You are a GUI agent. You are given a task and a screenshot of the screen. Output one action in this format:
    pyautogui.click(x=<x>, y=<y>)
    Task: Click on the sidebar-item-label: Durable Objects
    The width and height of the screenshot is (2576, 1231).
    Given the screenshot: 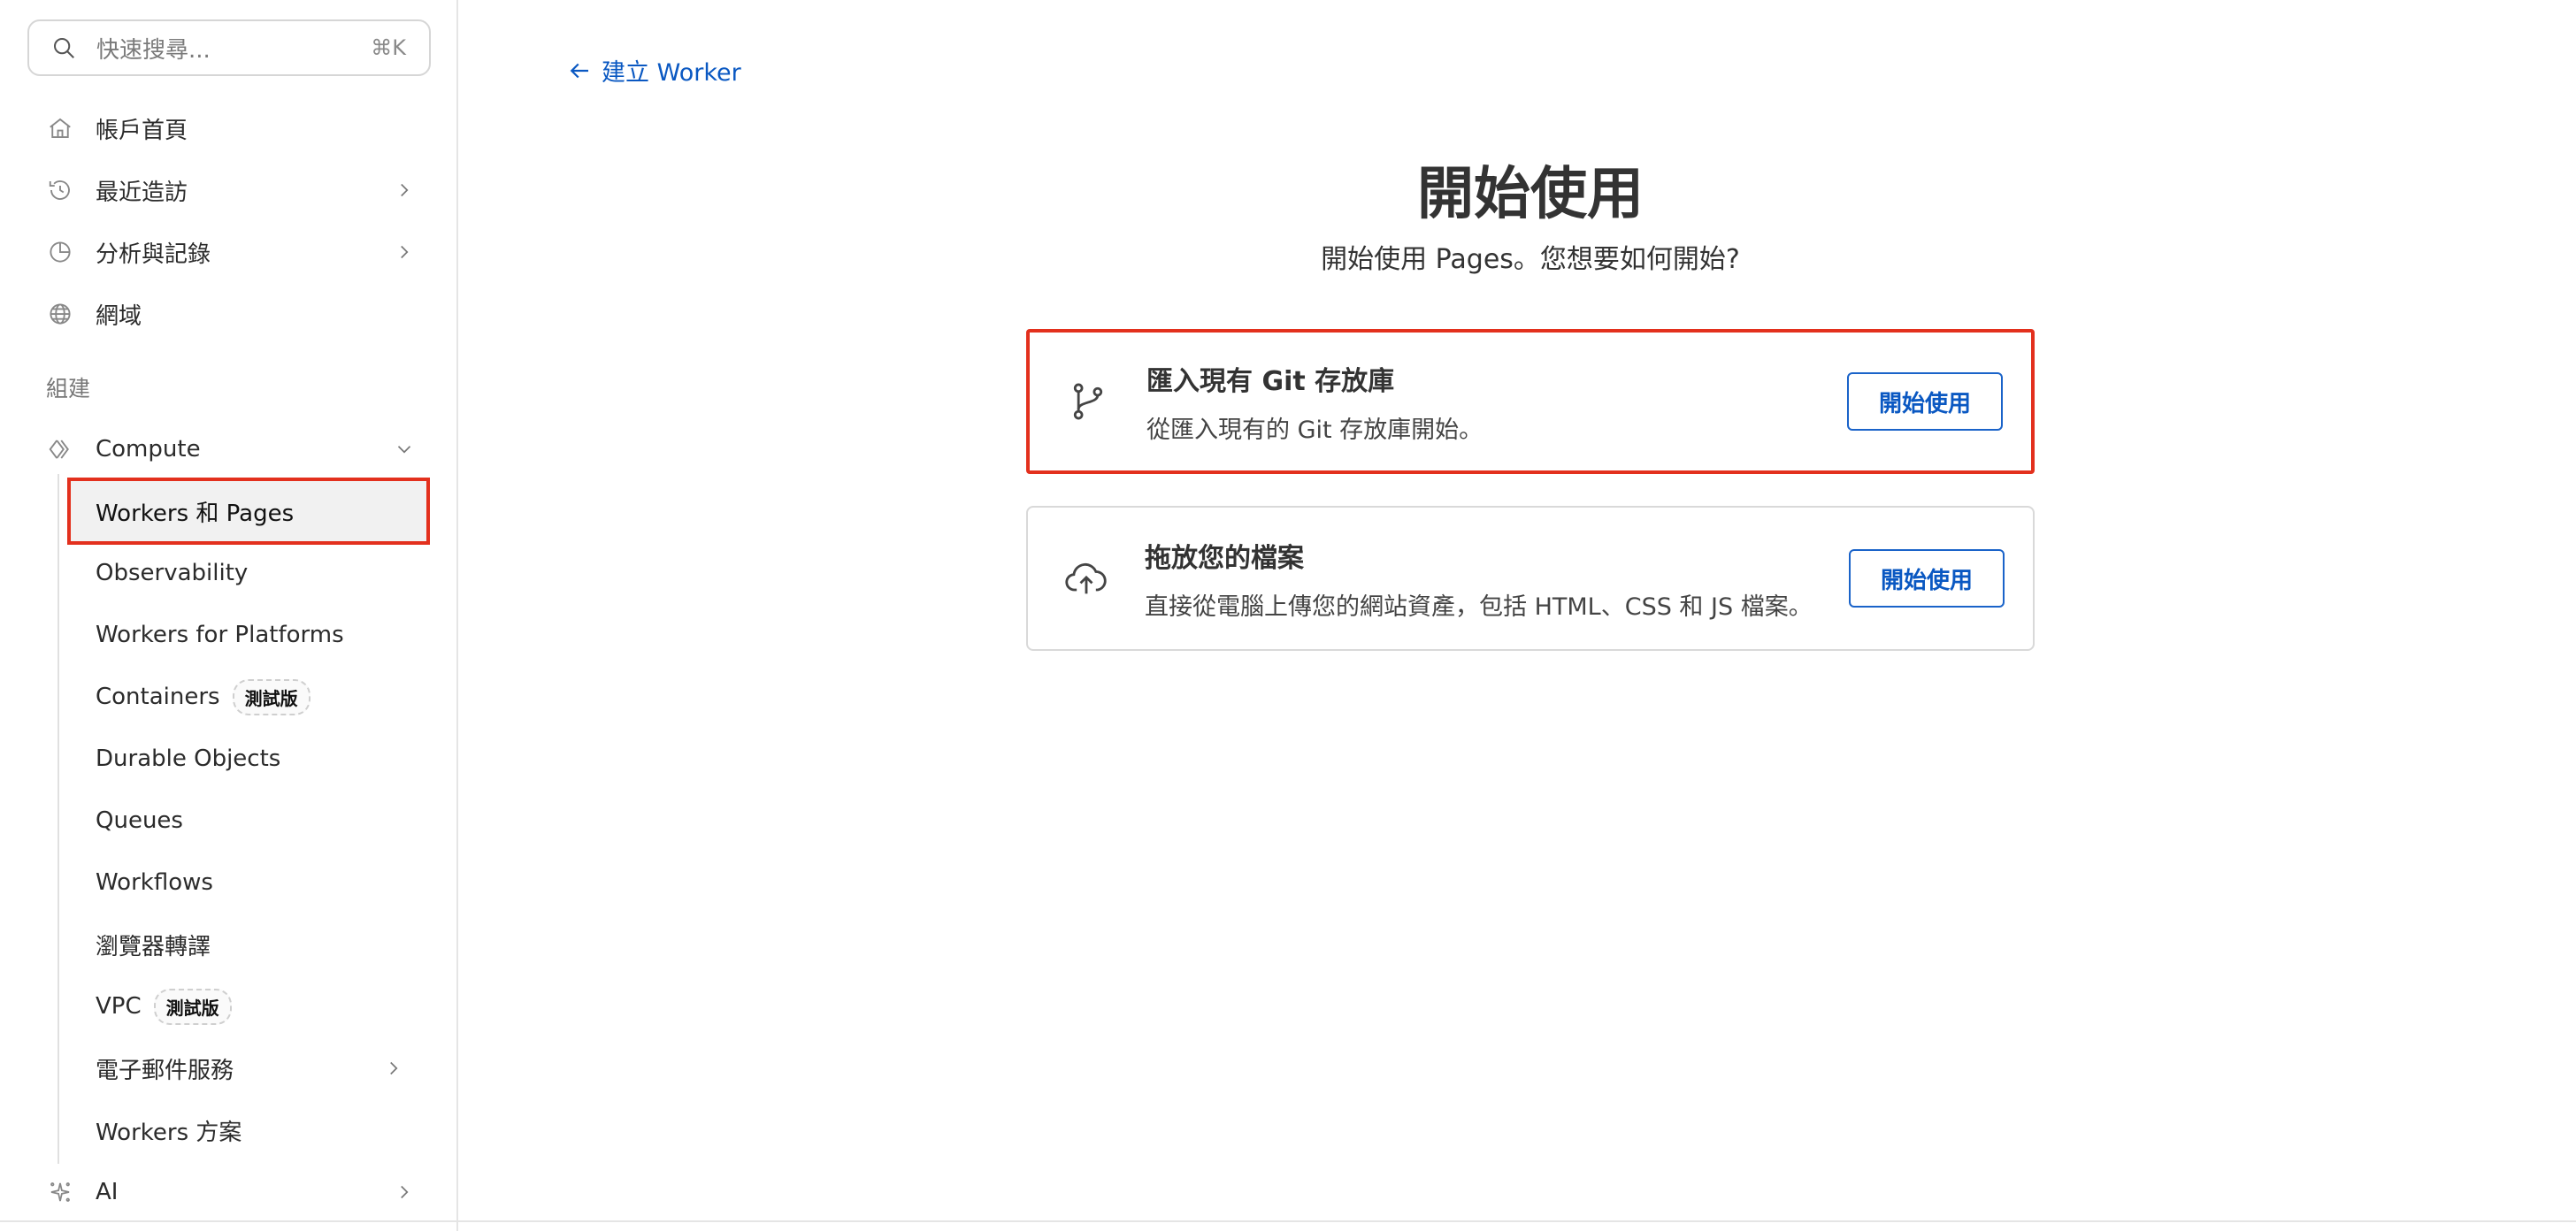 What is the action you would take?
    pyautogui.click(x=188, y=758)
    